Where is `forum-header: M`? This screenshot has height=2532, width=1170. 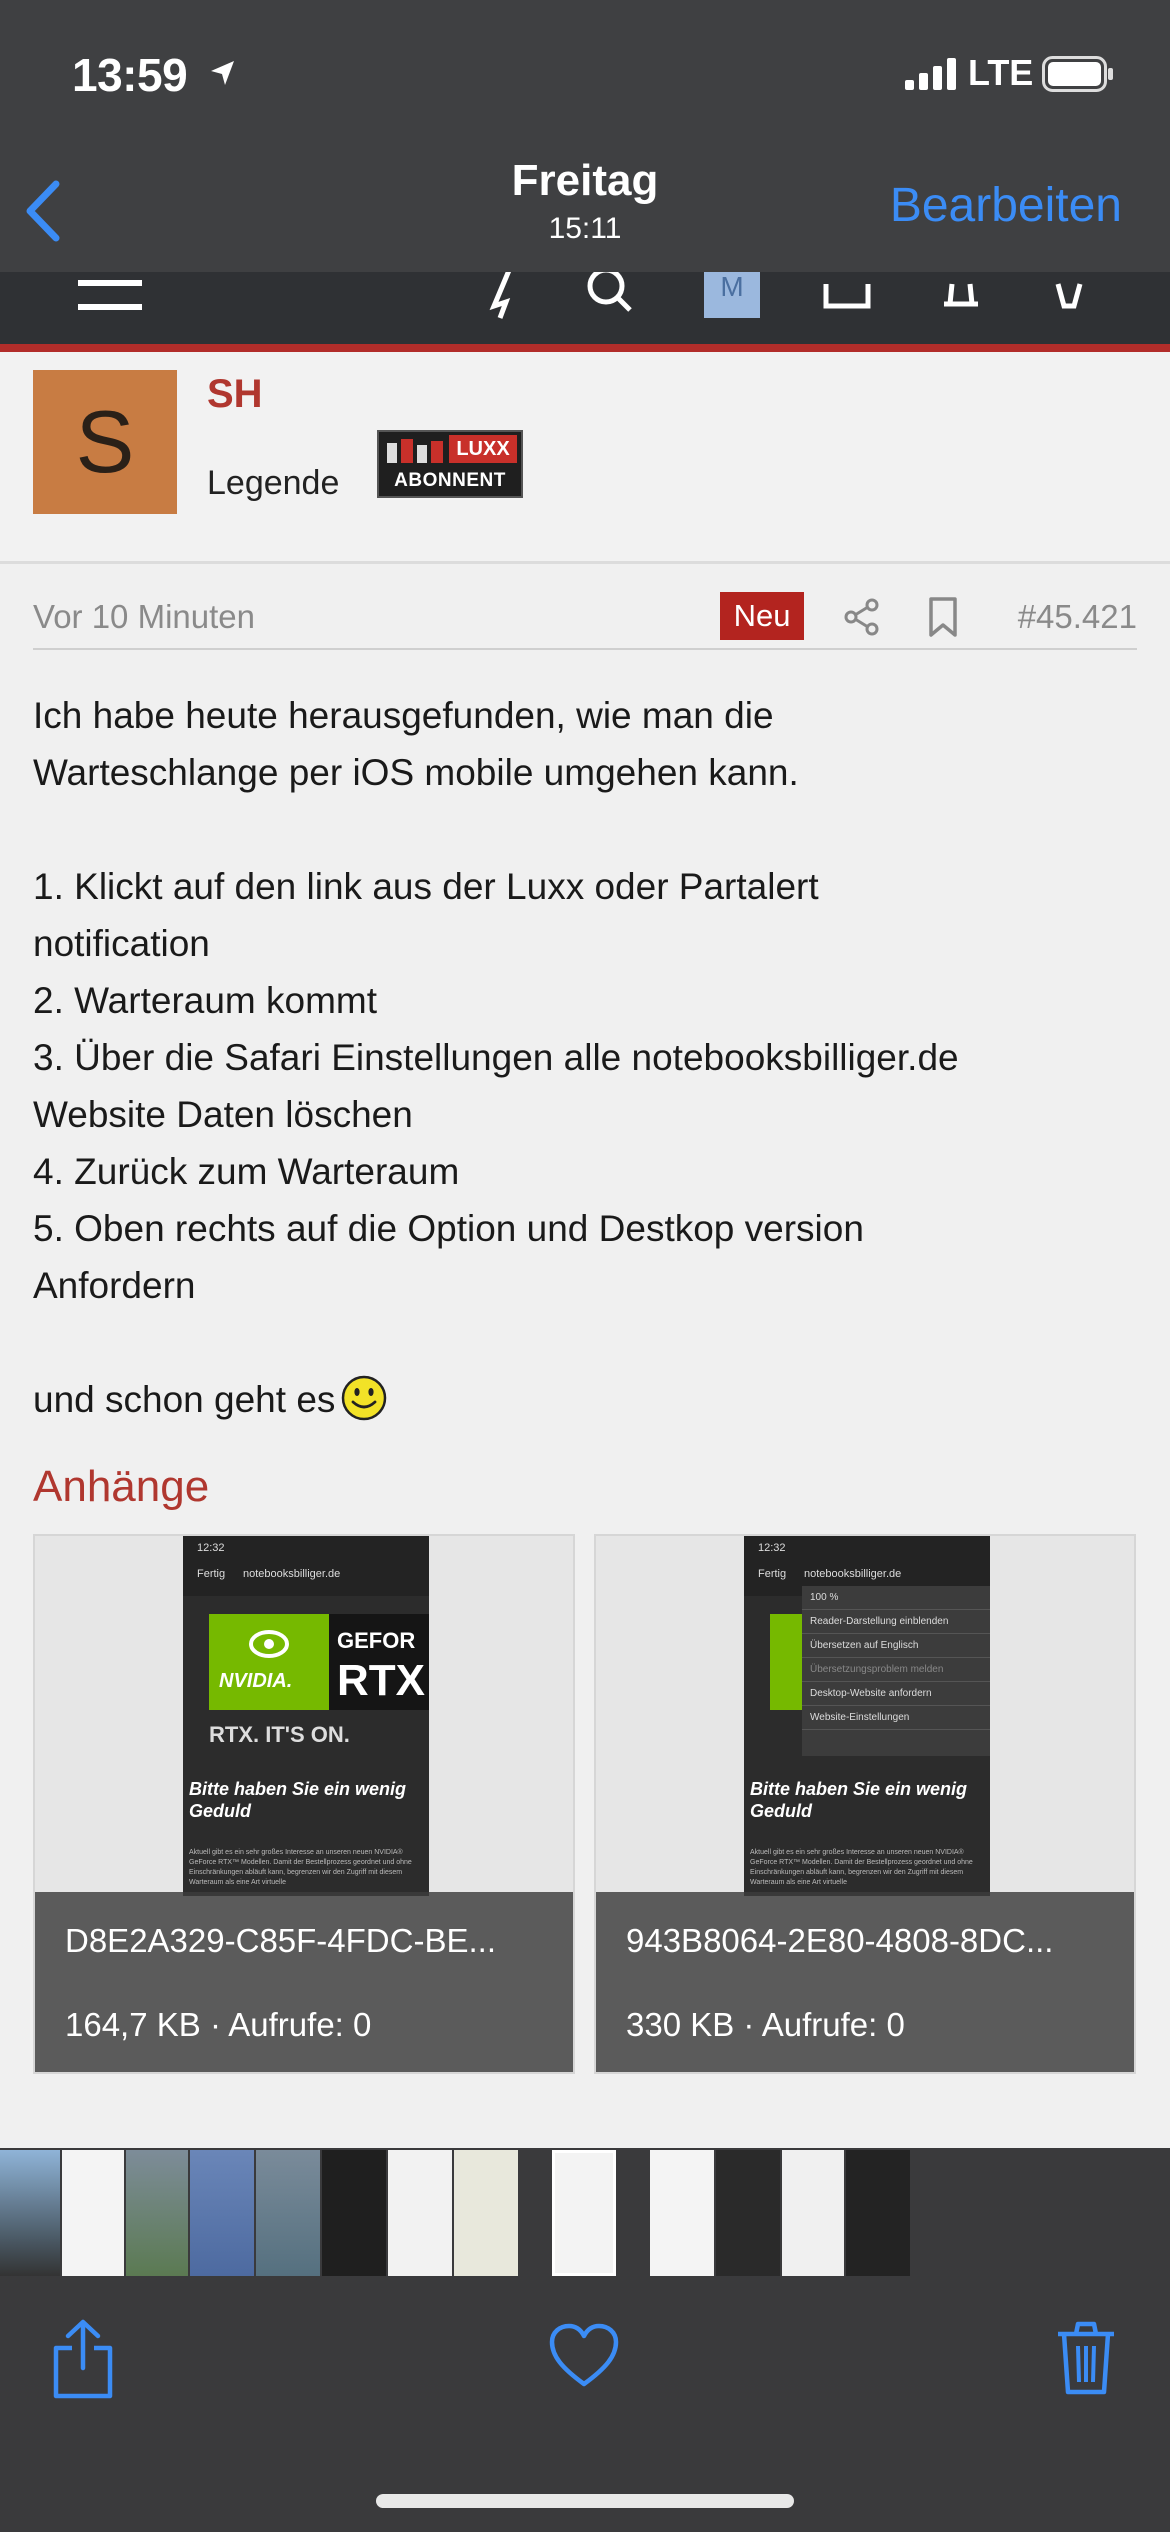 forum-header: M is located at coordinates (585, 310).